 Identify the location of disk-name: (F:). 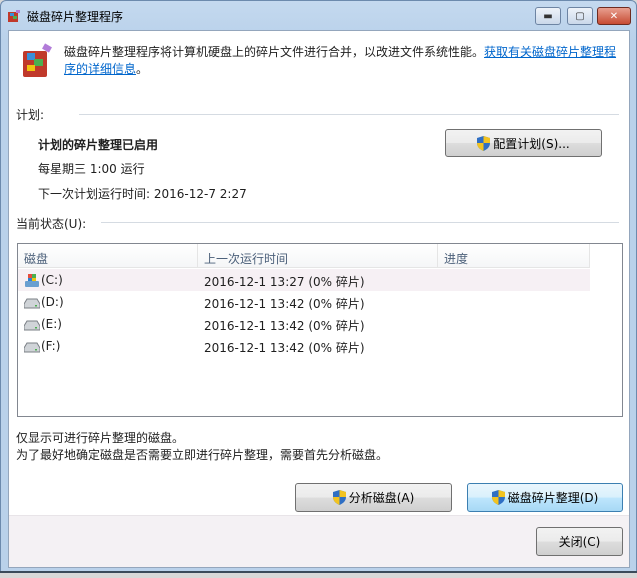
(51, 346).